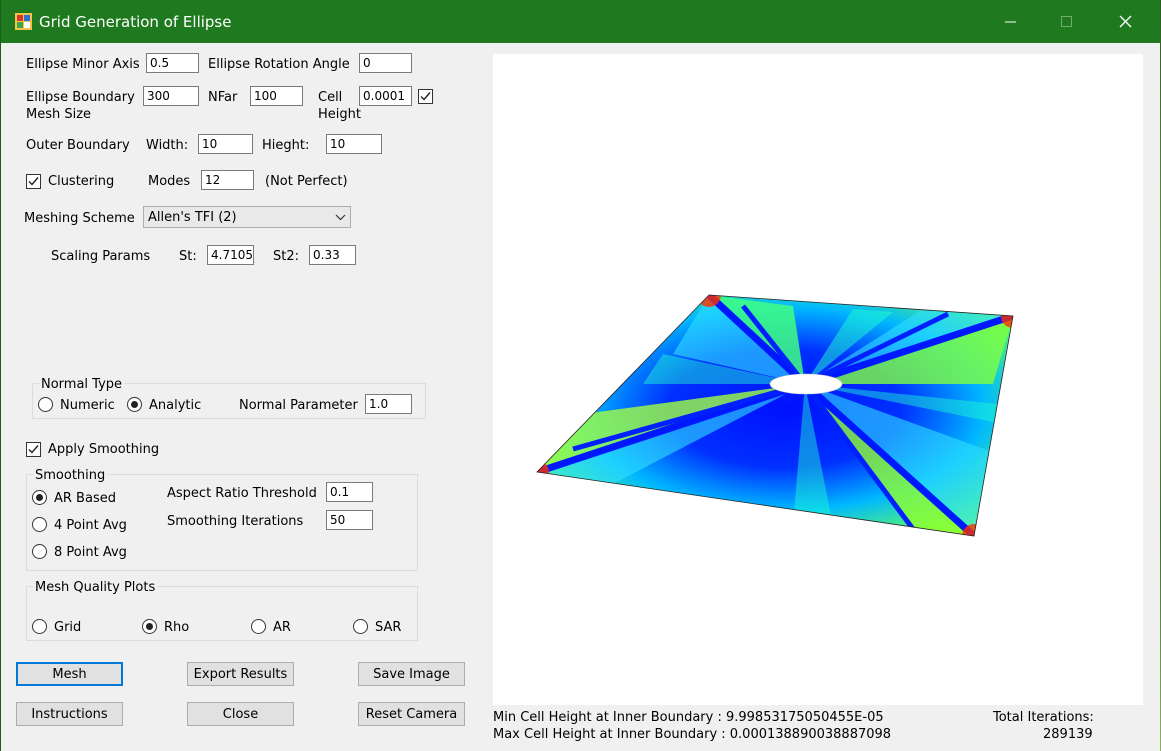 This screenshot has height=751, width=1161. What do you see at coordinates (87, 405) in the screenshot?
I see `normal-numeric-label: Numeric` at bounding box center [87, 405].